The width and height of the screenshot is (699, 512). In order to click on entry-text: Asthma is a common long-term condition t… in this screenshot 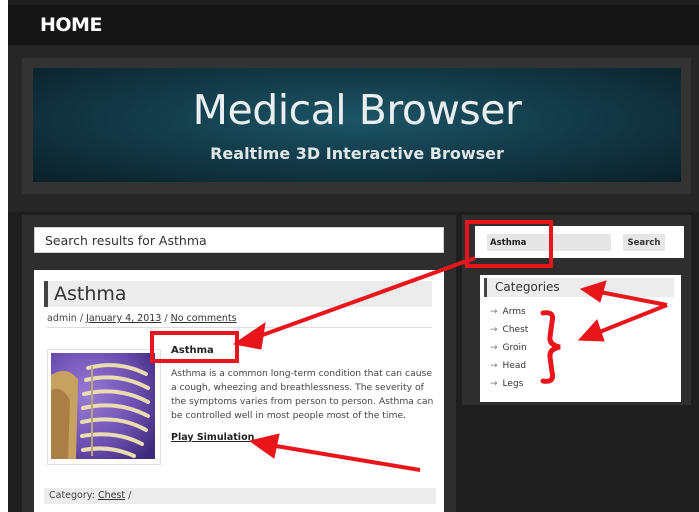, I will do `click(302, 394)`.